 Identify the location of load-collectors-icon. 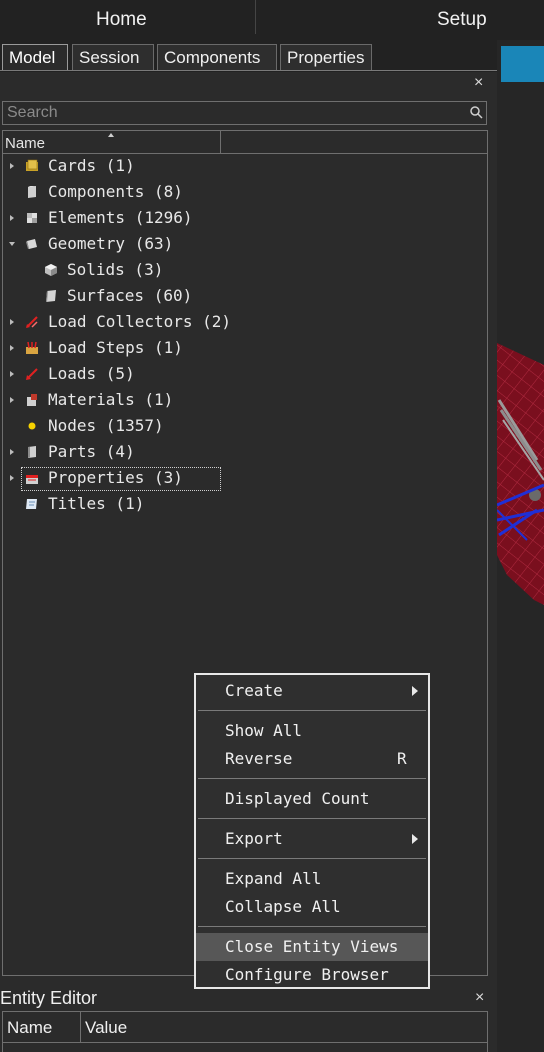
(32, 322).